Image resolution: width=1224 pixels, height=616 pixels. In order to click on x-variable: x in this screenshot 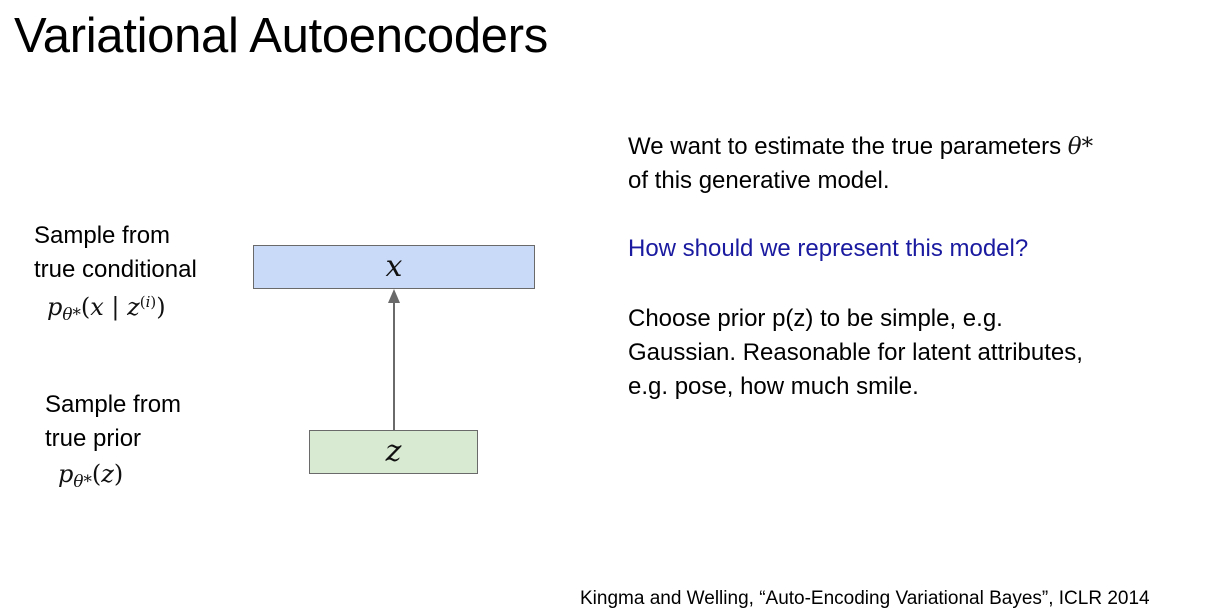, I will do `click(394, 266)`.